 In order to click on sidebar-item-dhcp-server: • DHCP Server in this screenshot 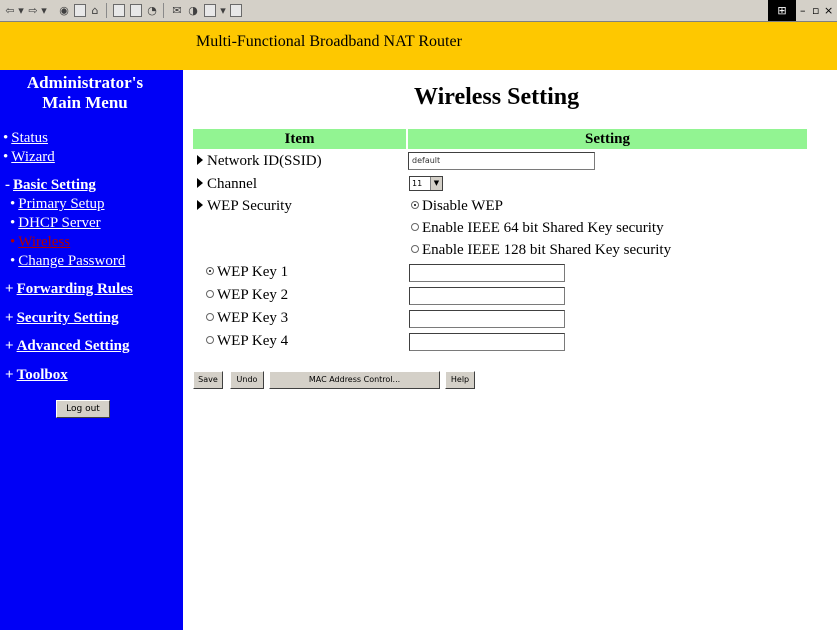, I will do `click(55, 223)`.